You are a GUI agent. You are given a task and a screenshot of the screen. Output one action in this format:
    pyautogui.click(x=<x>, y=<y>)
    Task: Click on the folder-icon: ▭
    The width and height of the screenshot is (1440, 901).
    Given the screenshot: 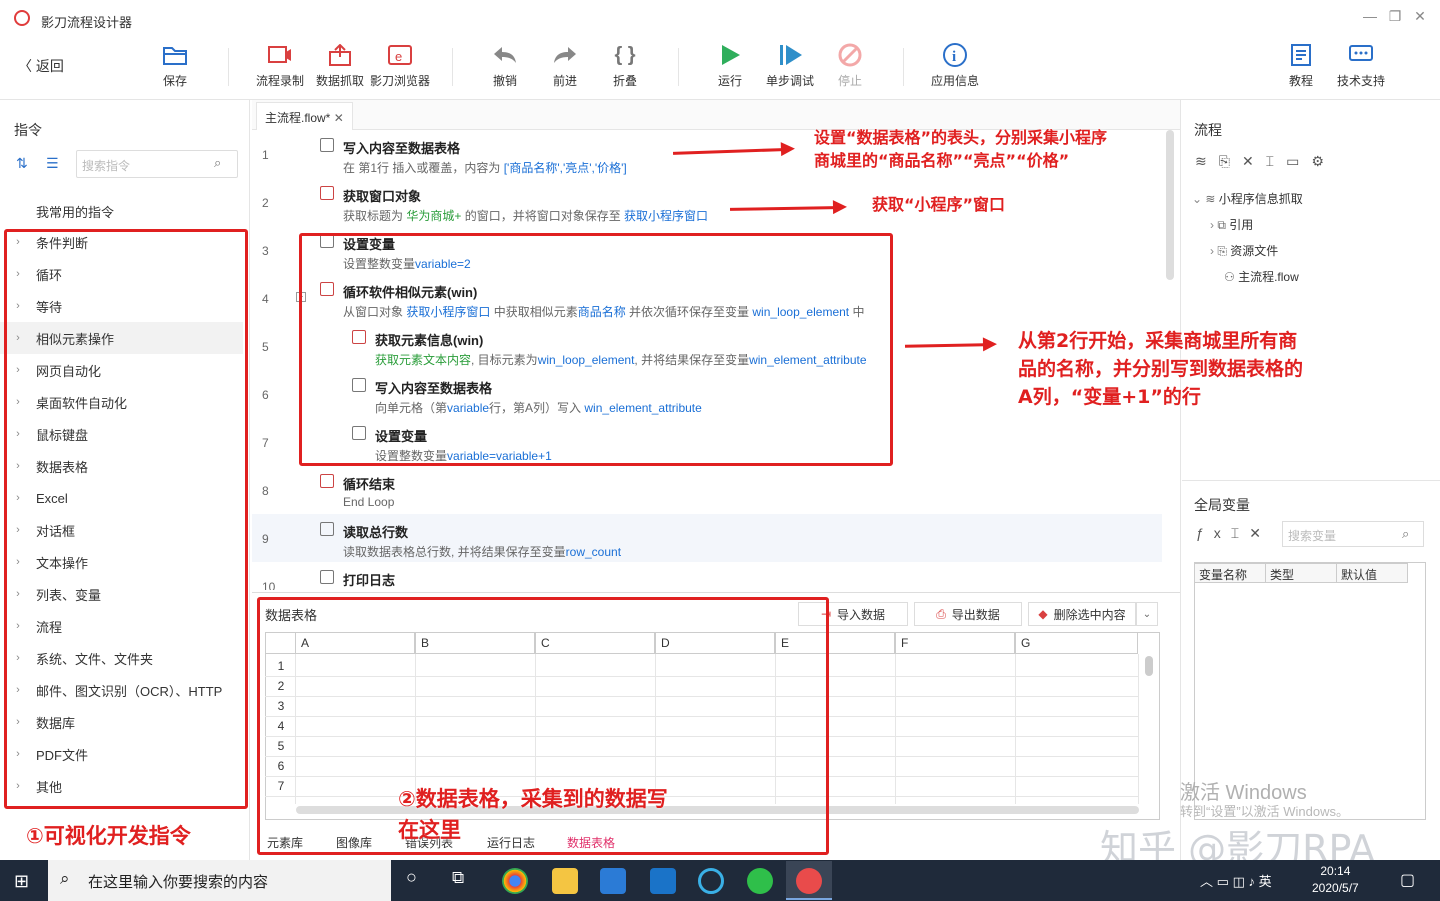 What is the action you would take?
    pyautogui.click(x=1298, y=161)
    